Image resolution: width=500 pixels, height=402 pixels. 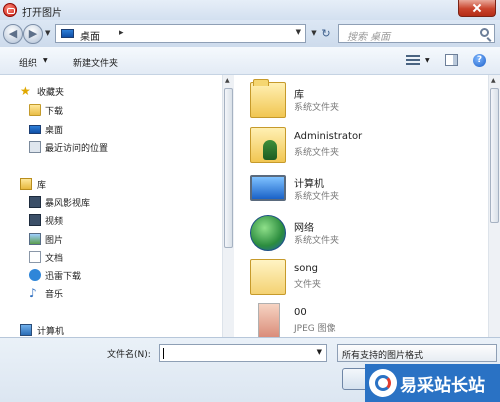 I want to click on filename-input: ▼, so click(x=243, y=353).